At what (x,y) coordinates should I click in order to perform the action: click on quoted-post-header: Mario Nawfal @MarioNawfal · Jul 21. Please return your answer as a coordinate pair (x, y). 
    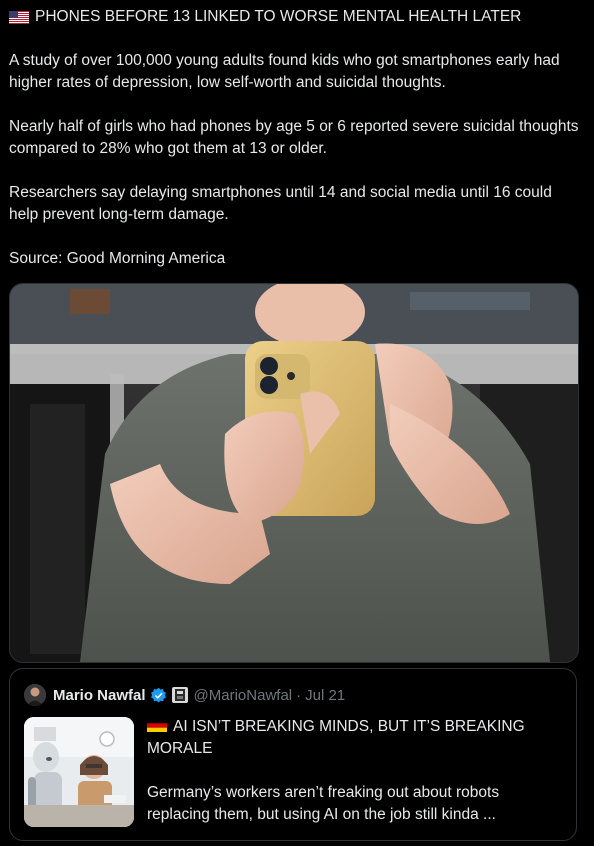
    Looking at the image, I should click on (184, 695).